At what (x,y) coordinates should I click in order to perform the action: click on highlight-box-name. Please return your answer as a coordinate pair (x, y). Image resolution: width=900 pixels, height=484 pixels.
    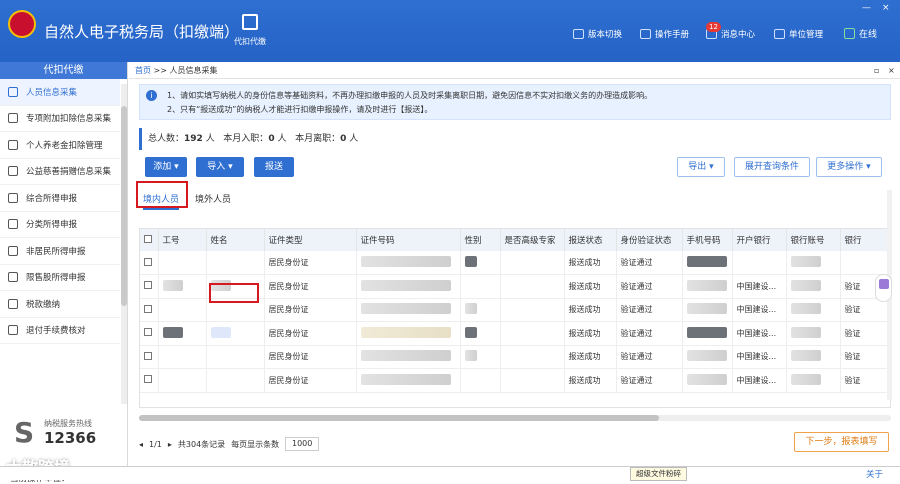
    Looking at the image, I should click on (234, 293).